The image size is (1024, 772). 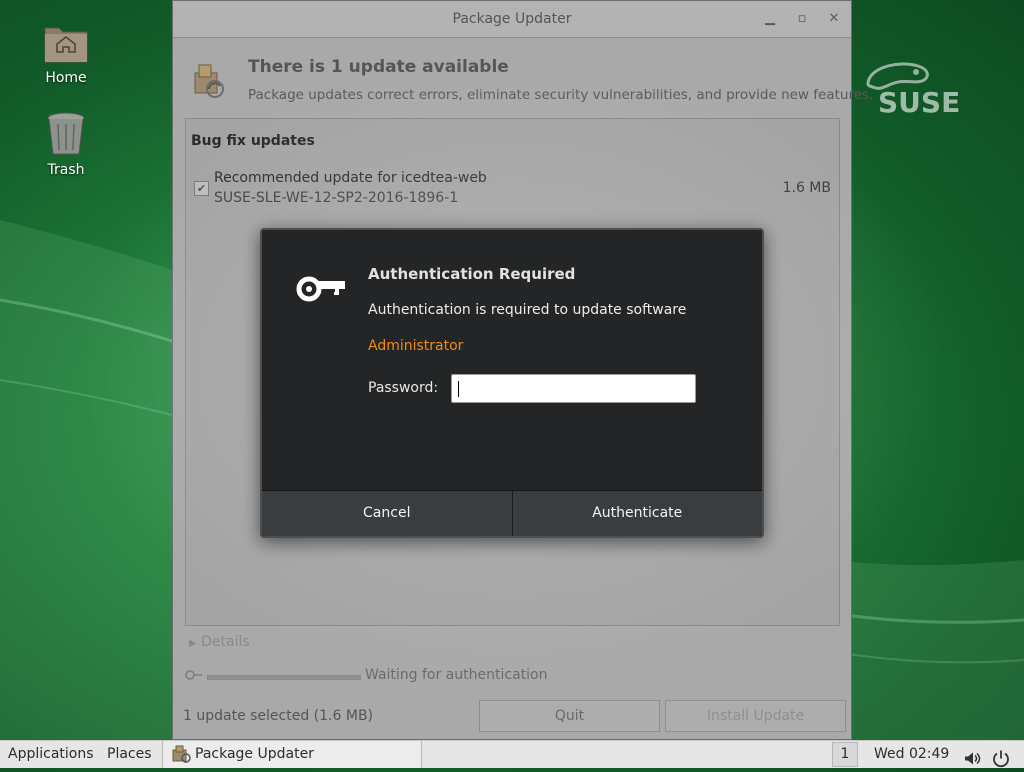 What do you see at coordinates (193, 675) in the screenshot?
I see `key-small-icon` at bounding box center [193, 675].